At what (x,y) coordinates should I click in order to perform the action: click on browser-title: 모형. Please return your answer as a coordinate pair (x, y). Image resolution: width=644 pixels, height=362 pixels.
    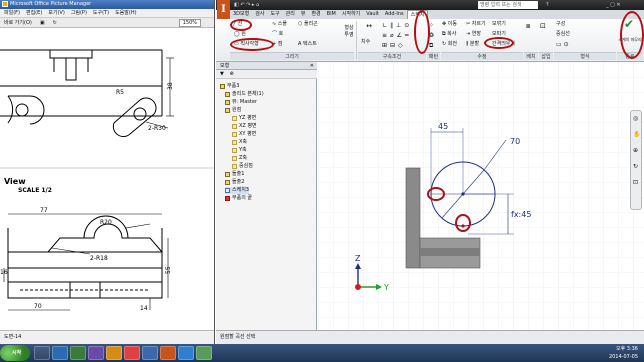
    Looking at the image, I should click on (224, 66).